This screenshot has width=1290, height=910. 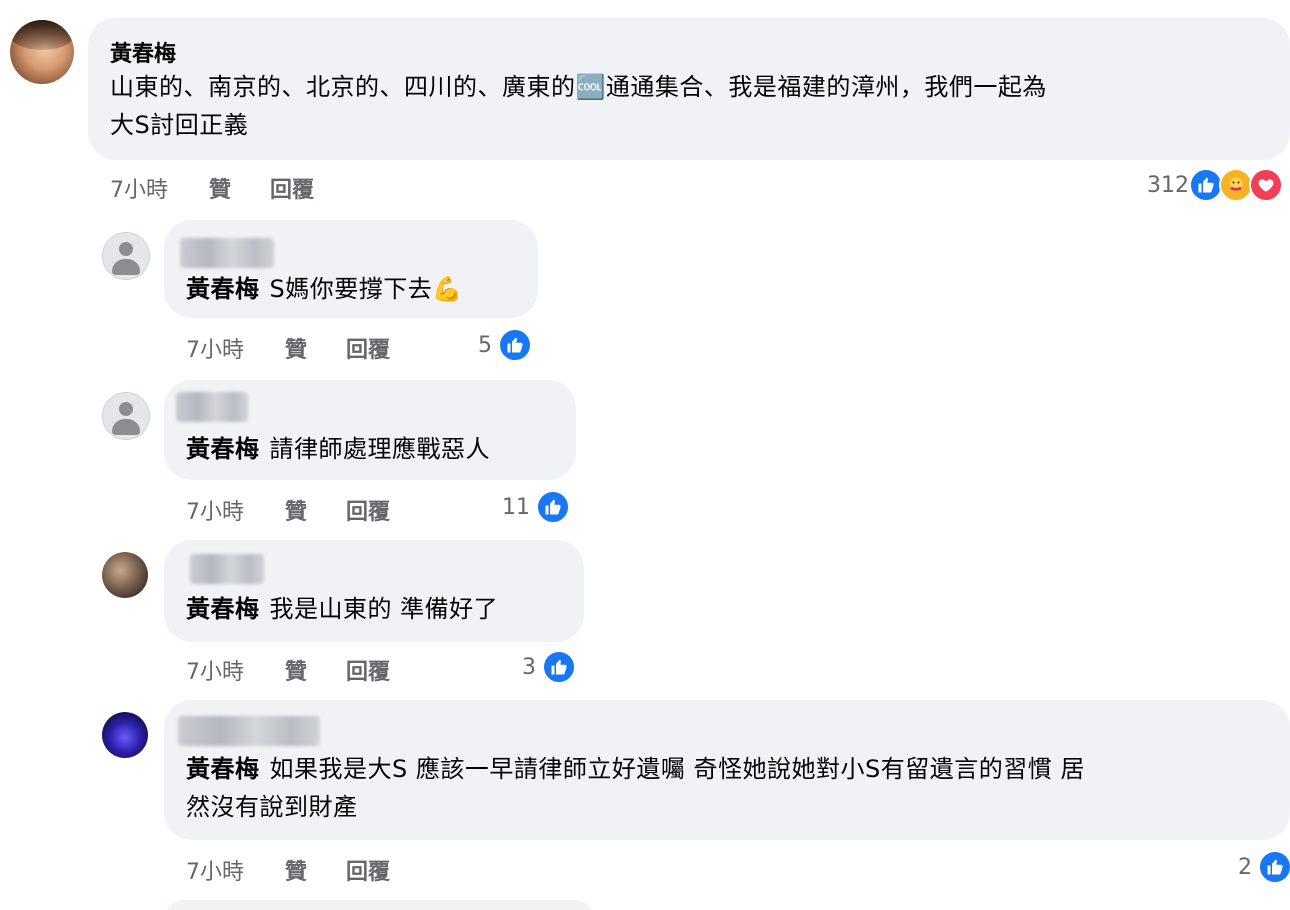 What do you see at coordinates (485, 345) in the screenshot?
I see `reaction-count: 5` at bounding box center [485, 345].